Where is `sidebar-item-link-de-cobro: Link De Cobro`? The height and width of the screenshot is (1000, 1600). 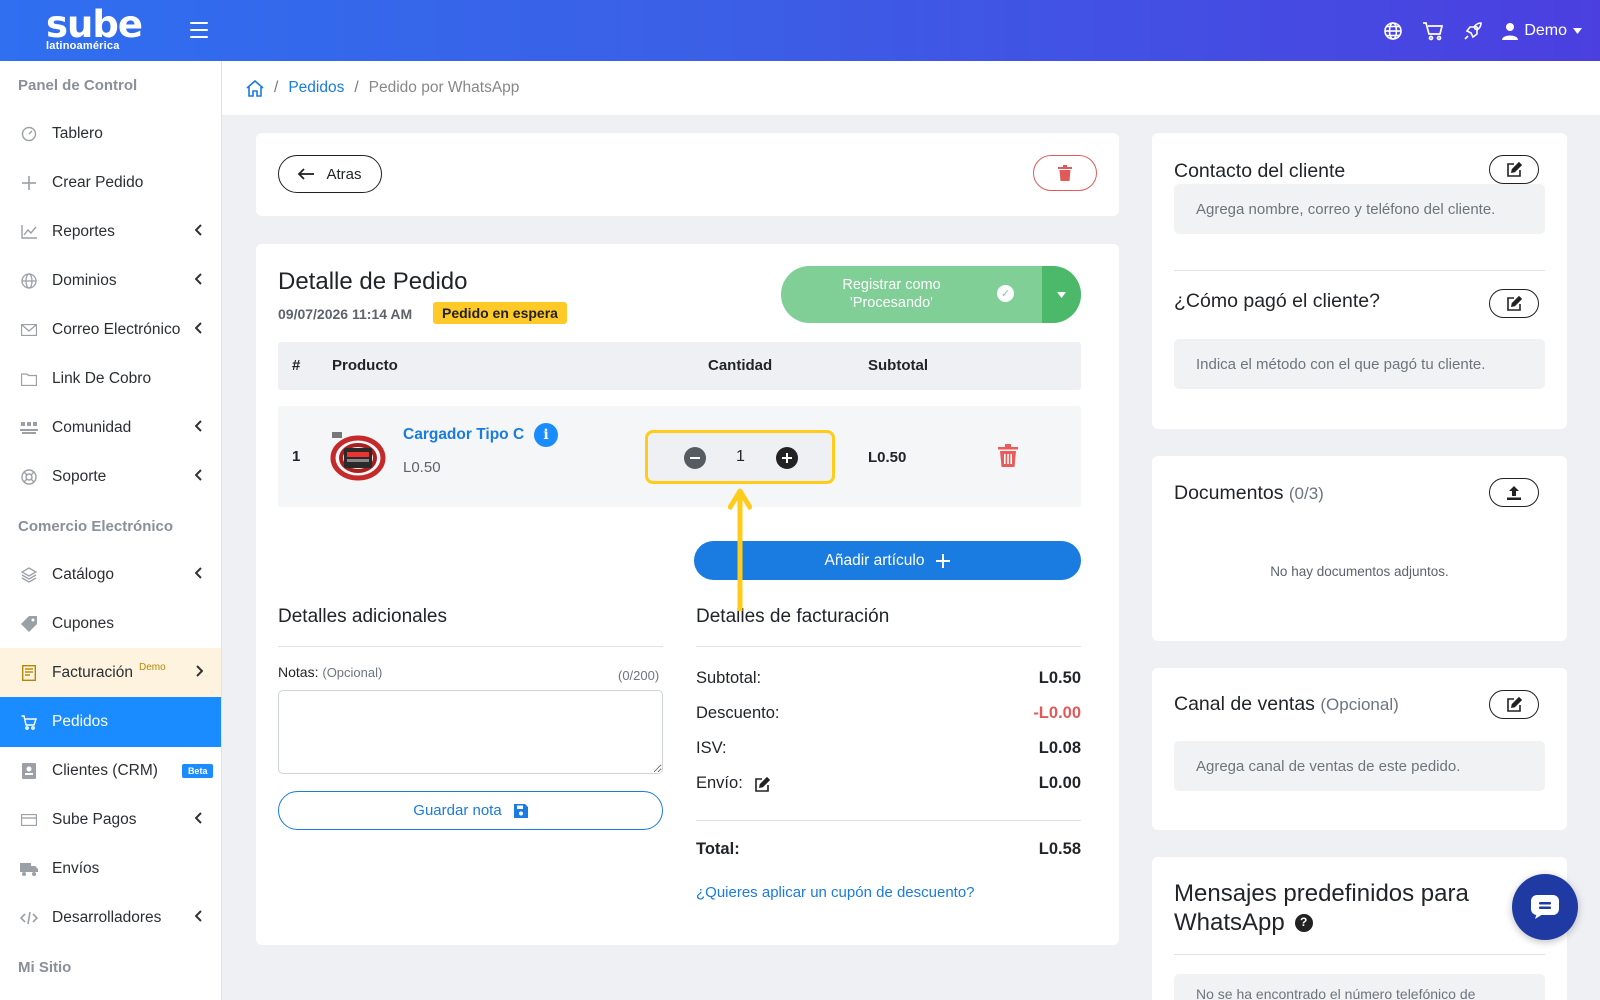 sidebar-item-link-de-cobro: Link De Cobro is located at coordinates (110, 379).